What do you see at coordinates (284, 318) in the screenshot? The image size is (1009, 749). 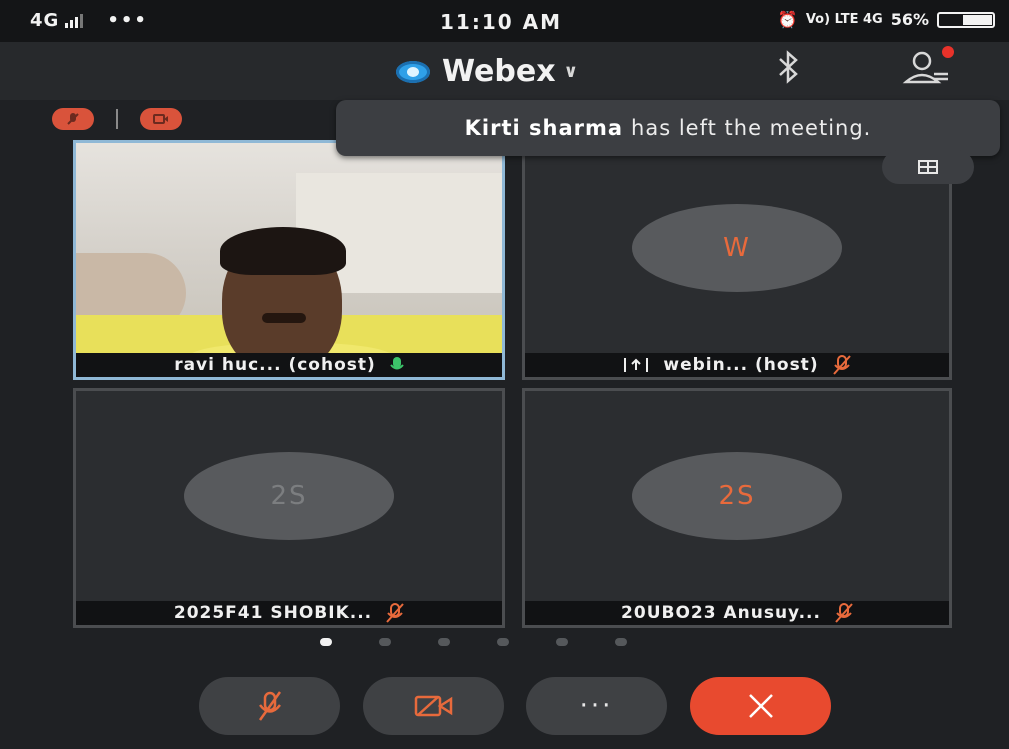 I see `video-mustache` at bounding box center [284, 318].